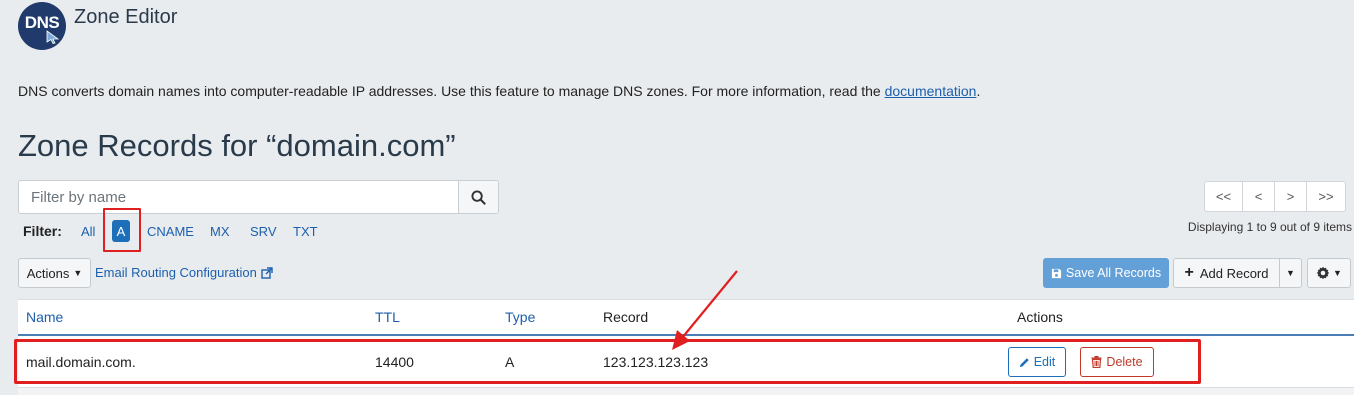 The width and height of the screenshot is (1354, 395). I want to click on annotation-box-row, so click(607, 361).